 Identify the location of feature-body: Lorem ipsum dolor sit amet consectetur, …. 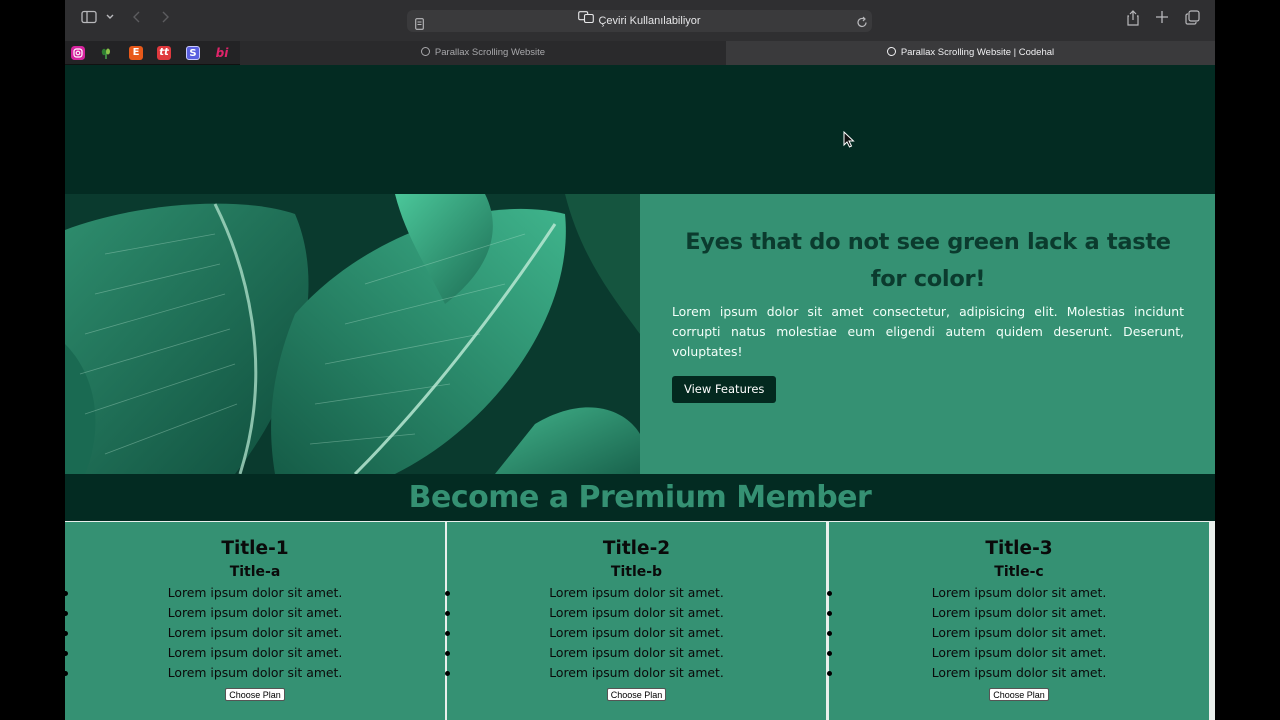
(928, 331).